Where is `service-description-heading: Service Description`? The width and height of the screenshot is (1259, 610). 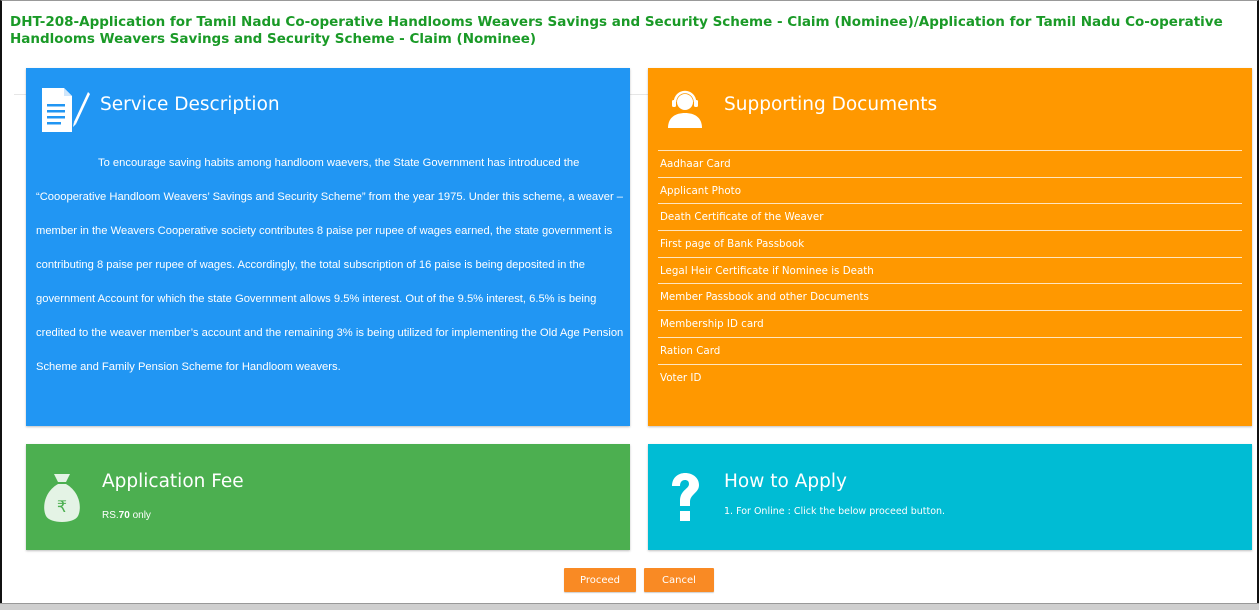 service-description-heading: Service Description is located at coordinates (190, 104).